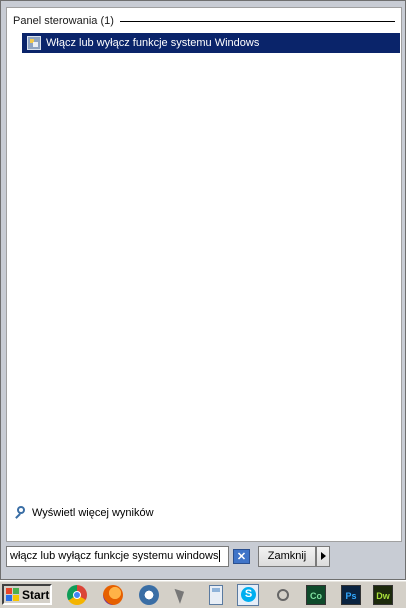 The image size is (406, 608). What do you see at coordinates (149, 595) in the screenshot?
I see `thunderbird-icon` at bounding box center [149, 595].